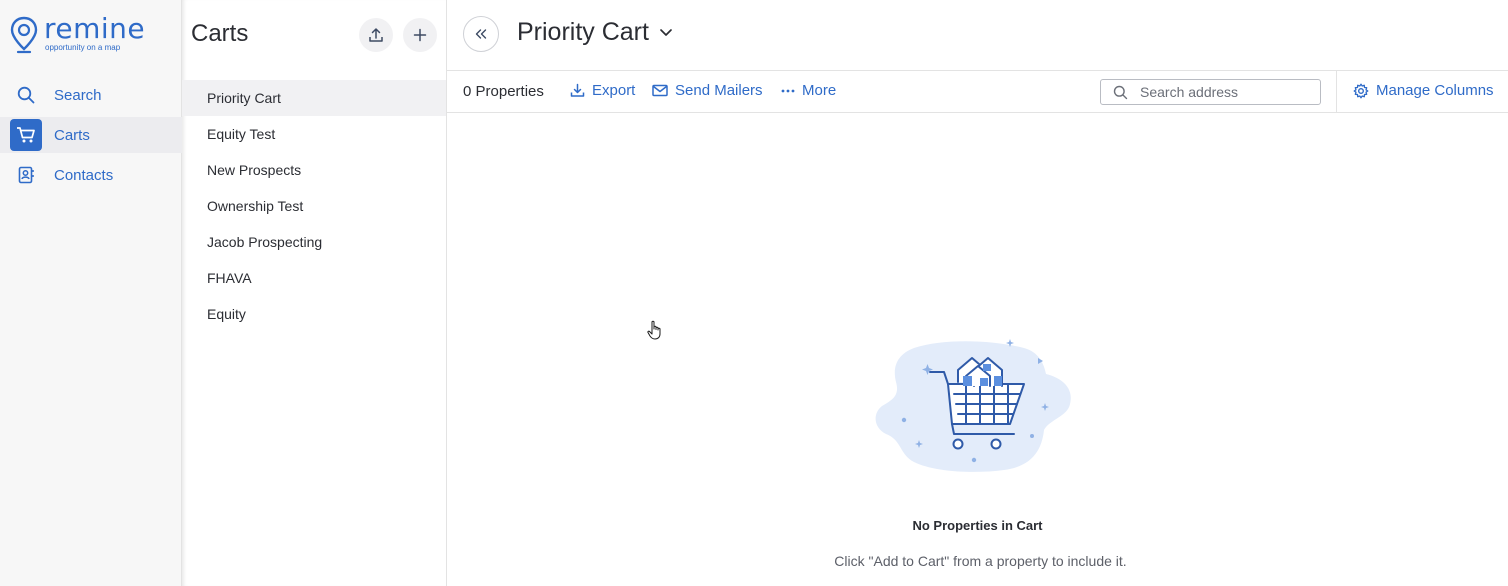 This screenshot has height=586, width=1508. Describe the element at coordinates (977, 525) in the screenshot. I see `empty-state-title: No Properties in Cart` at that location.